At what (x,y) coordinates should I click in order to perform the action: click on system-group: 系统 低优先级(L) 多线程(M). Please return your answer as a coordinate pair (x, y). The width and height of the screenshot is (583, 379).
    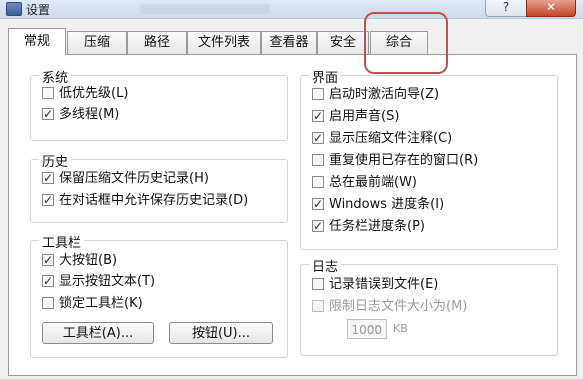
    Looking at the image, I should click on (159, 104).